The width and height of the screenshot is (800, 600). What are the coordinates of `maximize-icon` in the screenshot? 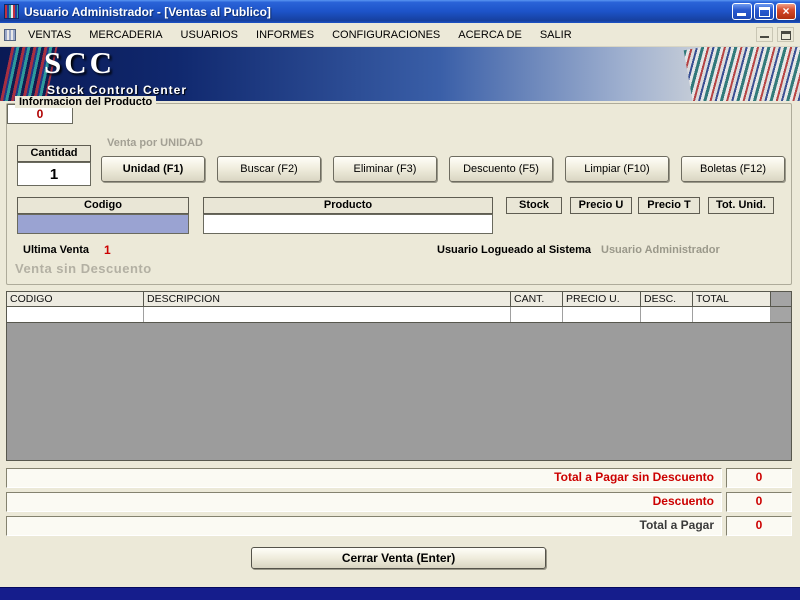 It's located at (764, 11).